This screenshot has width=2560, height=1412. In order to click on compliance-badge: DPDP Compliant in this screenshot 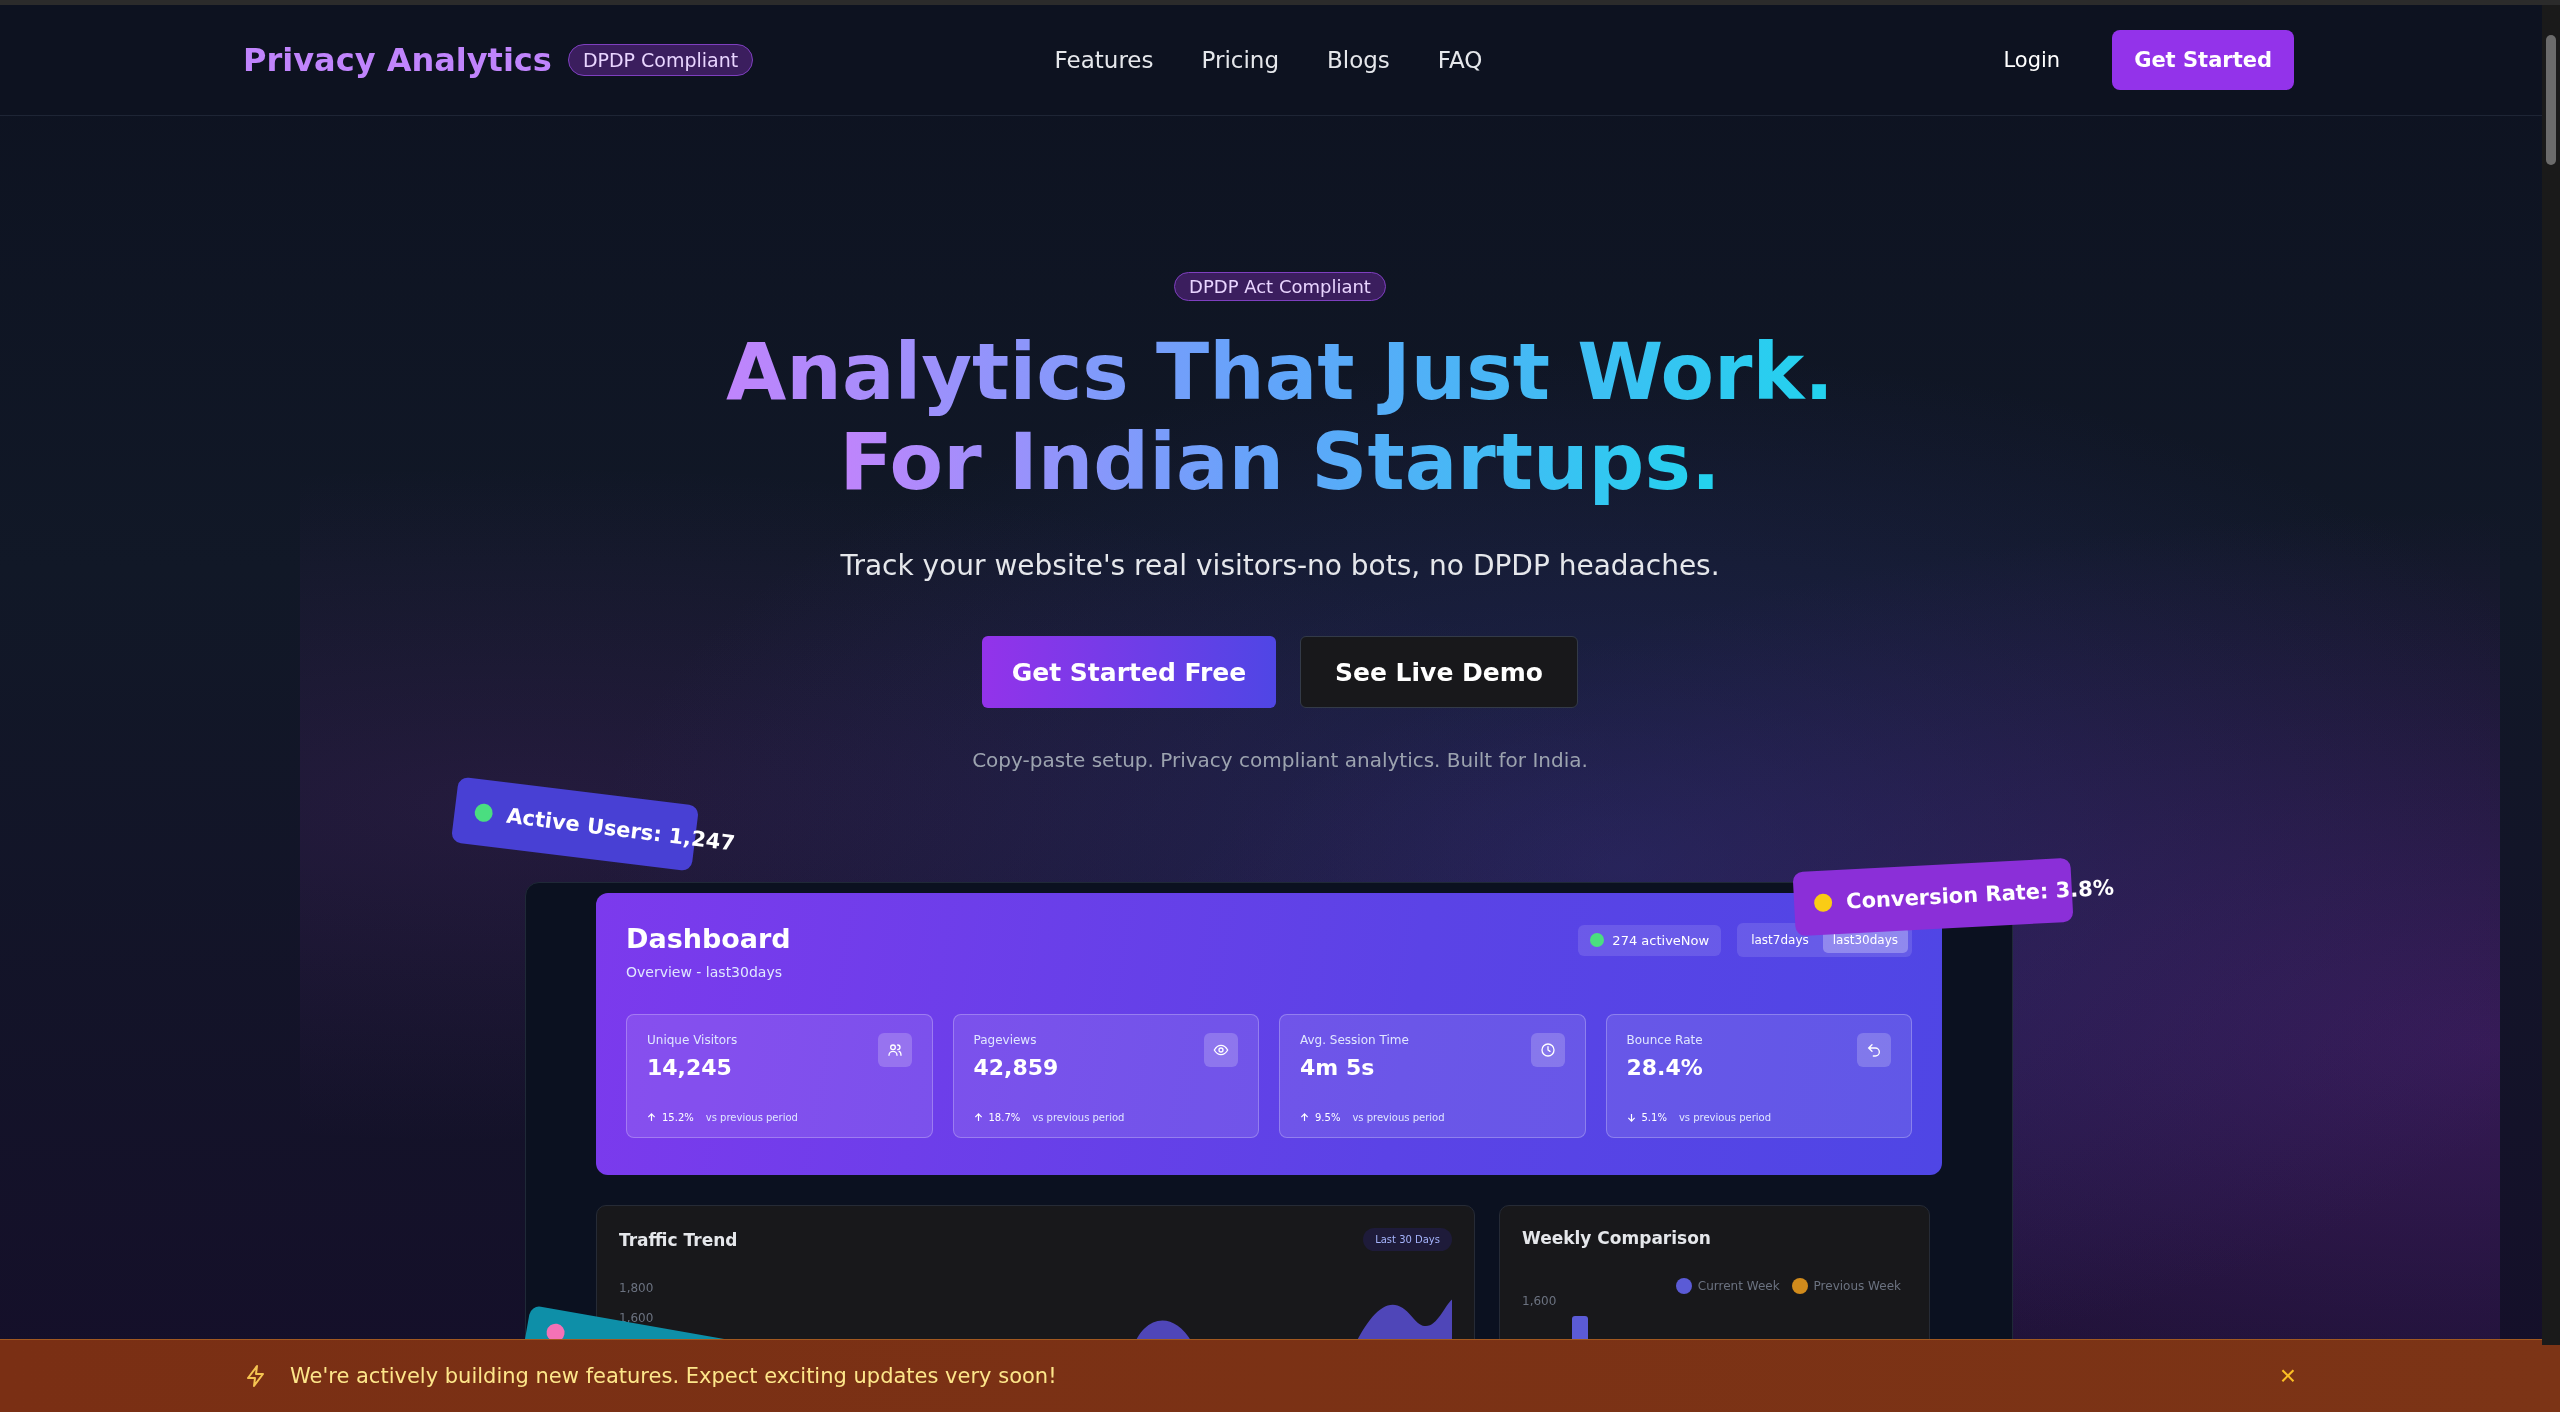, I will do `click(660, 60)`.